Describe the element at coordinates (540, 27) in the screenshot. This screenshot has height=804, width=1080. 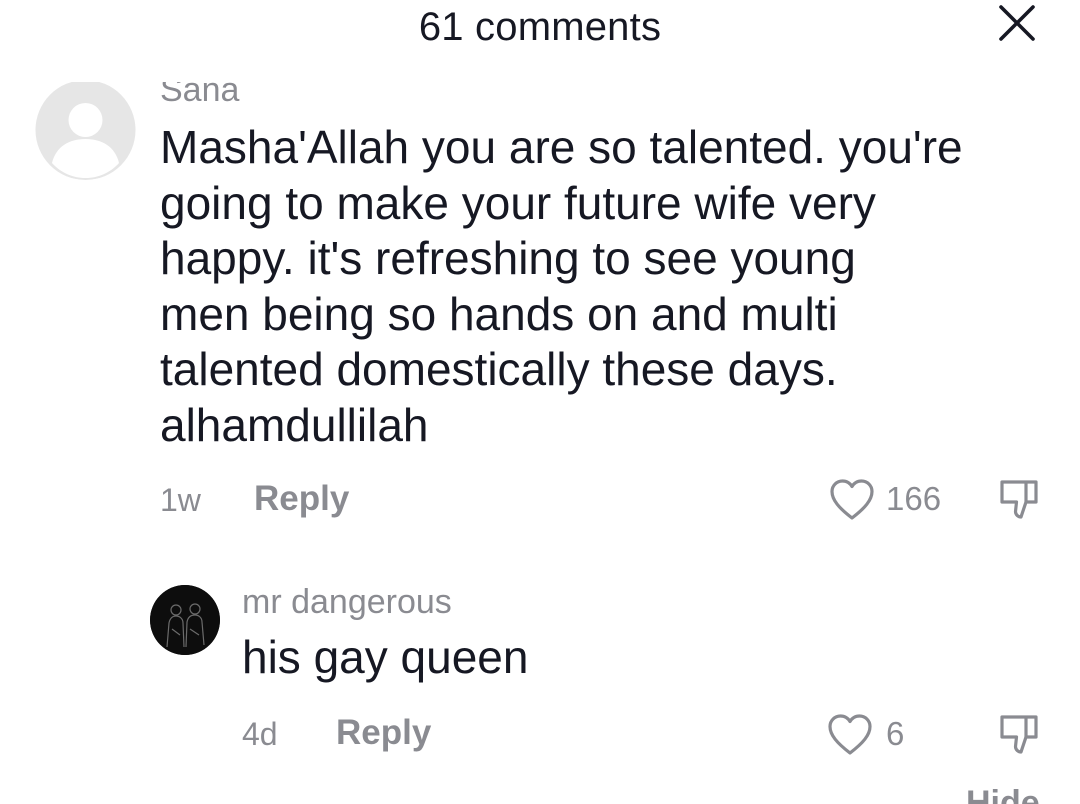
I see `comments-count-title: 61 comments` at that location.